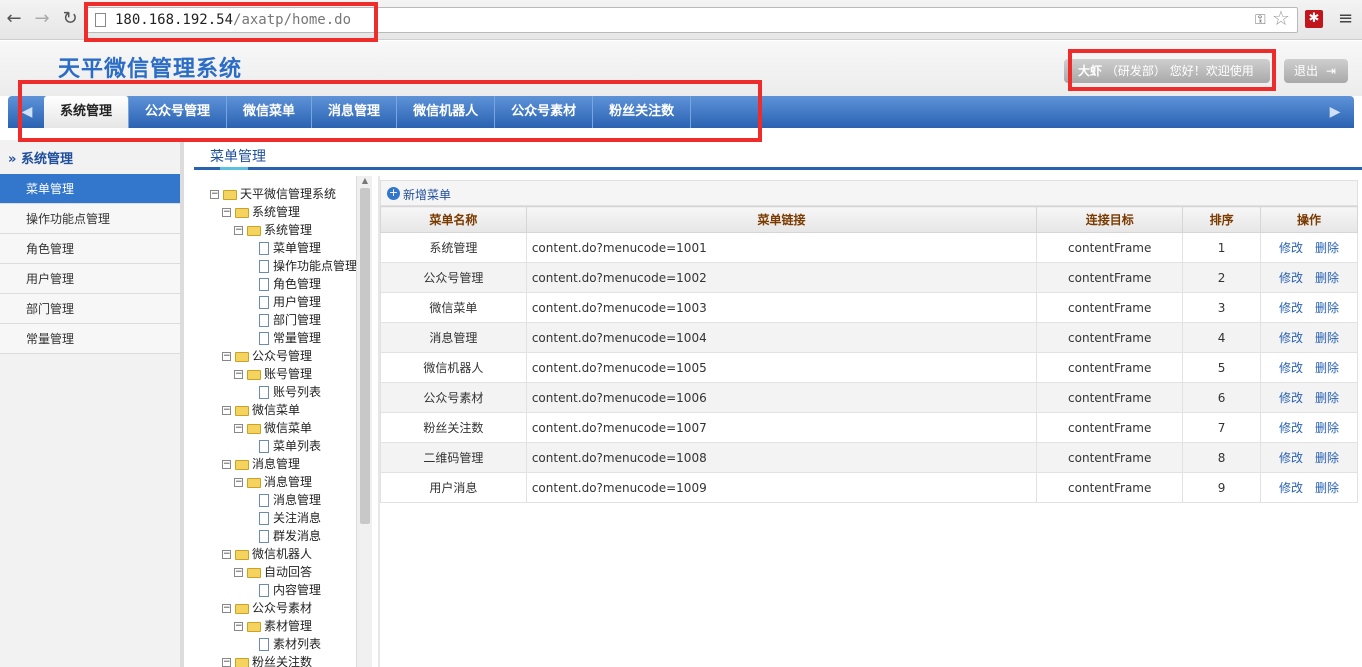  I want to click on tab-wechat-menu: 微信菜单, so click(270, 112).